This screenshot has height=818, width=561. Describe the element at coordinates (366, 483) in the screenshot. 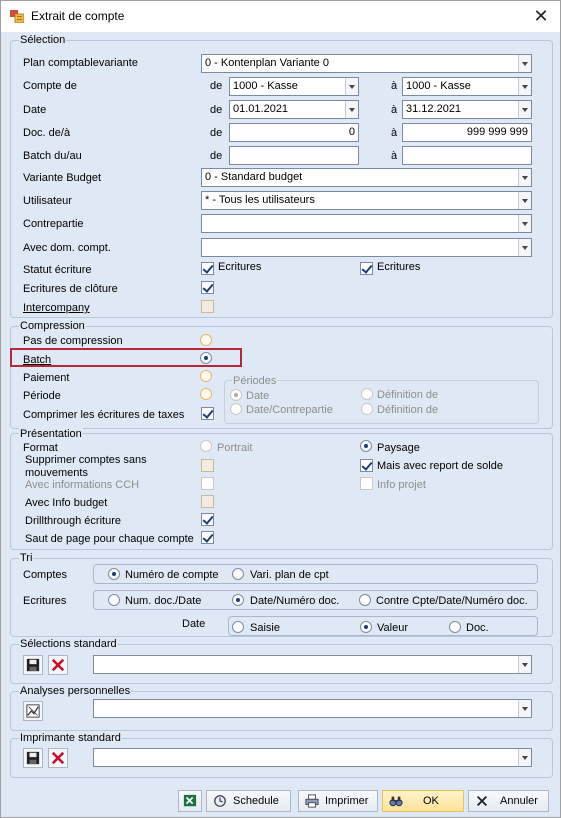

I see `info-projet-checkbox` at that location.